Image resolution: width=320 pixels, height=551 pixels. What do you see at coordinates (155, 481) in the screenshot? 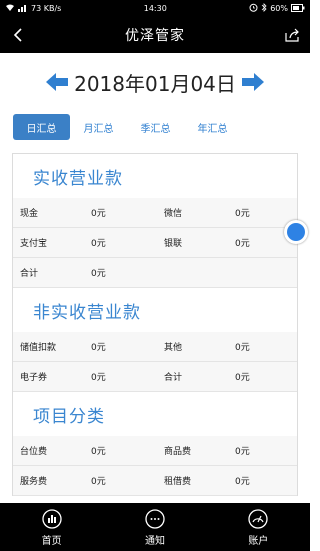
I see `table-row: 服务费 0元 租借费 0元` at bounding box center [155, 481].